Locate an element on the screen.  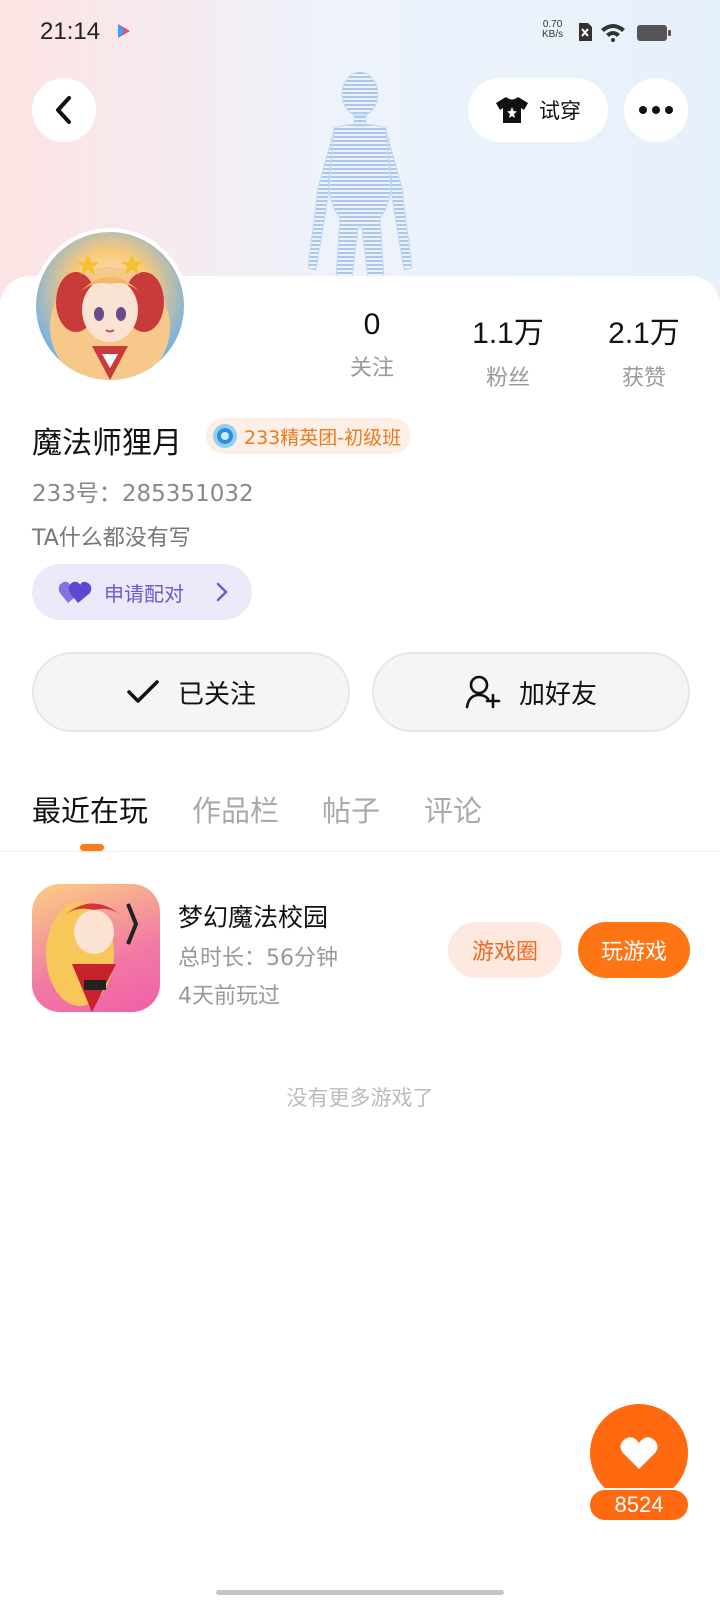
request-pair-button: 申请配对 is located at coordinates (142, 592).